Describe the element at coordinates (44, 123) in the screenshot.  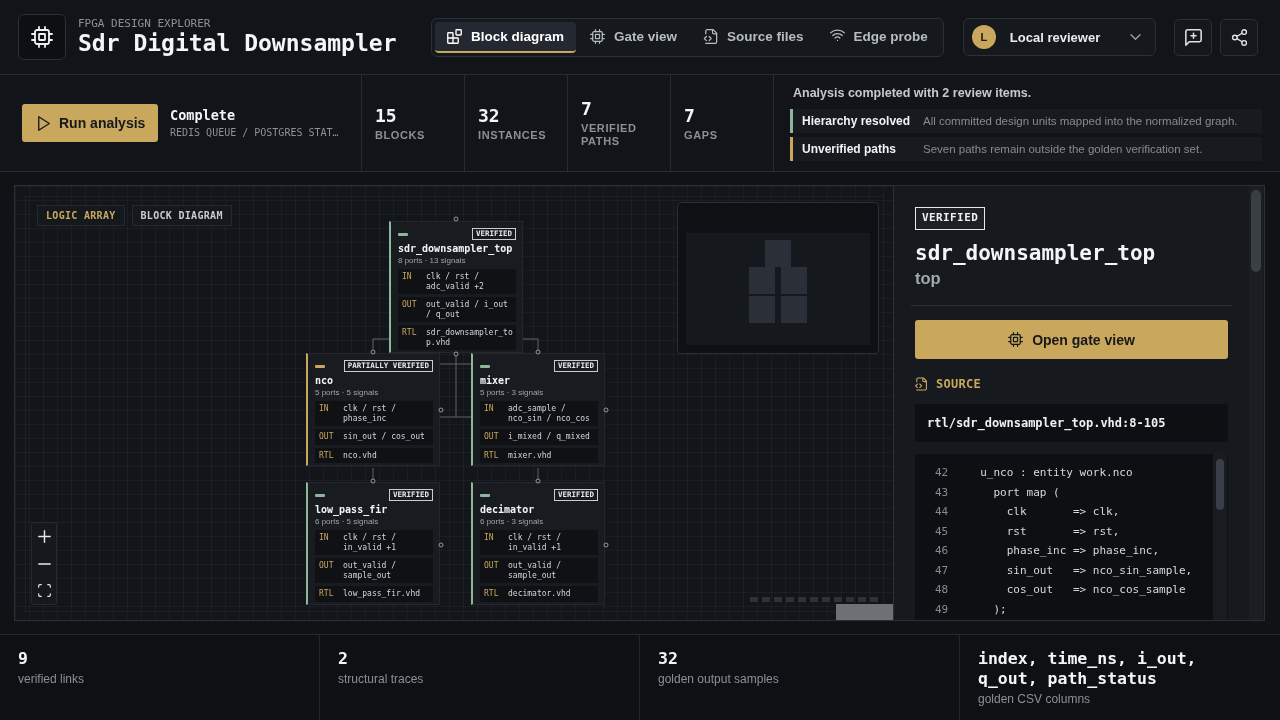
I see `play-icon` at that location.